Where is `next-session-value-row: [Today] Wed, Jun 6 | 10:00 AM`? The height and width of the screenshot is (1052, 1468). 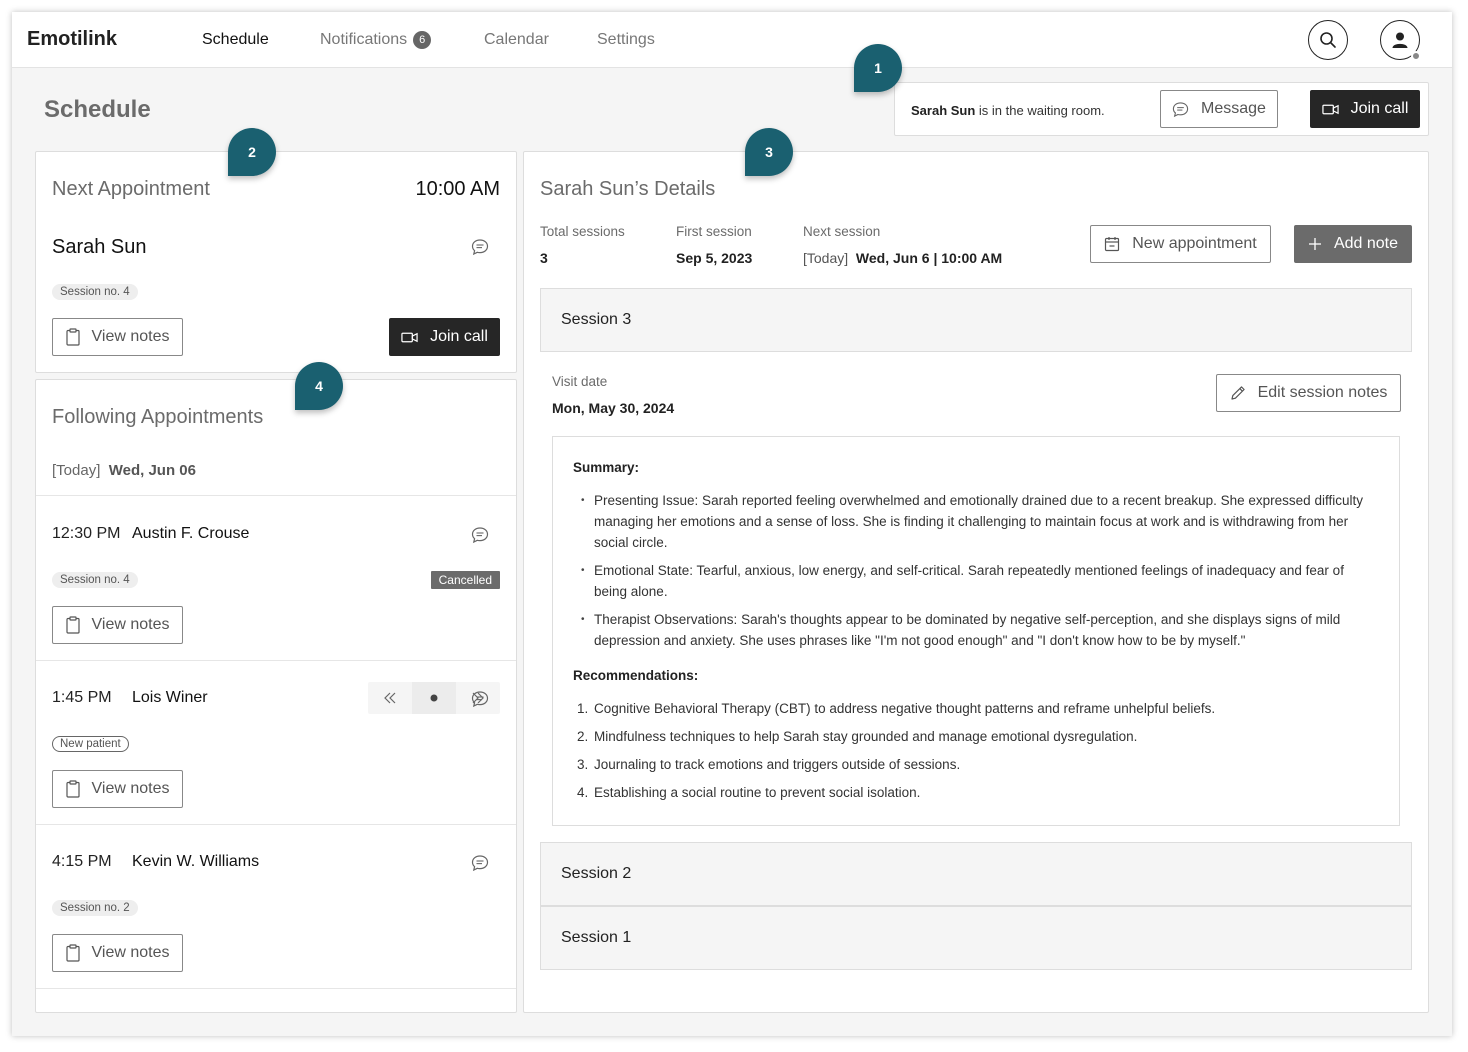
next-session-value-row: [Today] Wed, Jun 6 | 10:00 AM is located at coordinates (902, 258).